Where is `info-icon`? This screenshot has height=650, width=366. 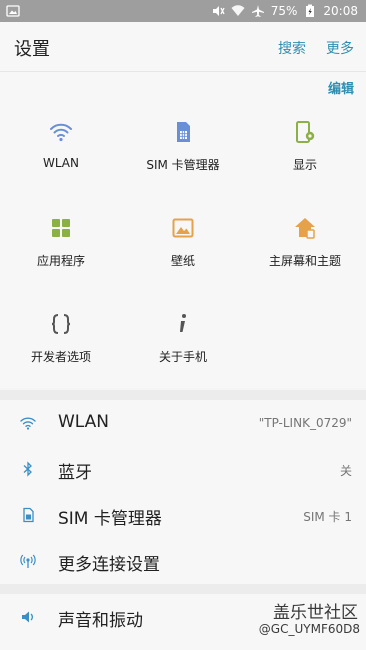 info-icon is located at coordinates (183, 323).